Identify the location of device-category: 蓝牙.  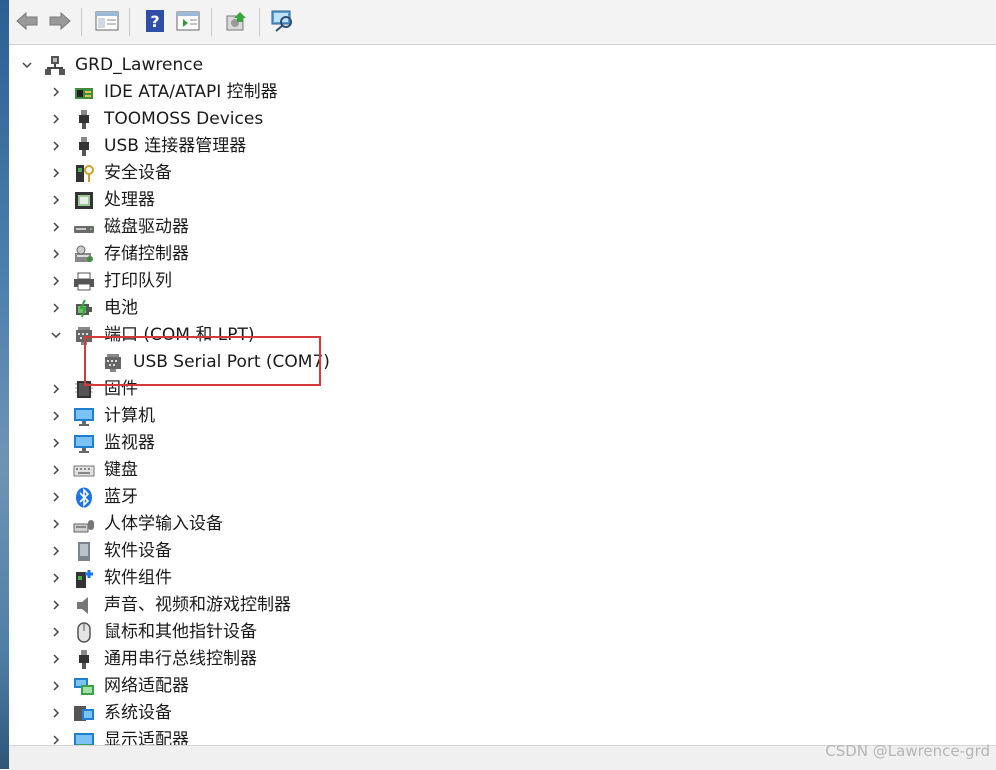
(499, 497).